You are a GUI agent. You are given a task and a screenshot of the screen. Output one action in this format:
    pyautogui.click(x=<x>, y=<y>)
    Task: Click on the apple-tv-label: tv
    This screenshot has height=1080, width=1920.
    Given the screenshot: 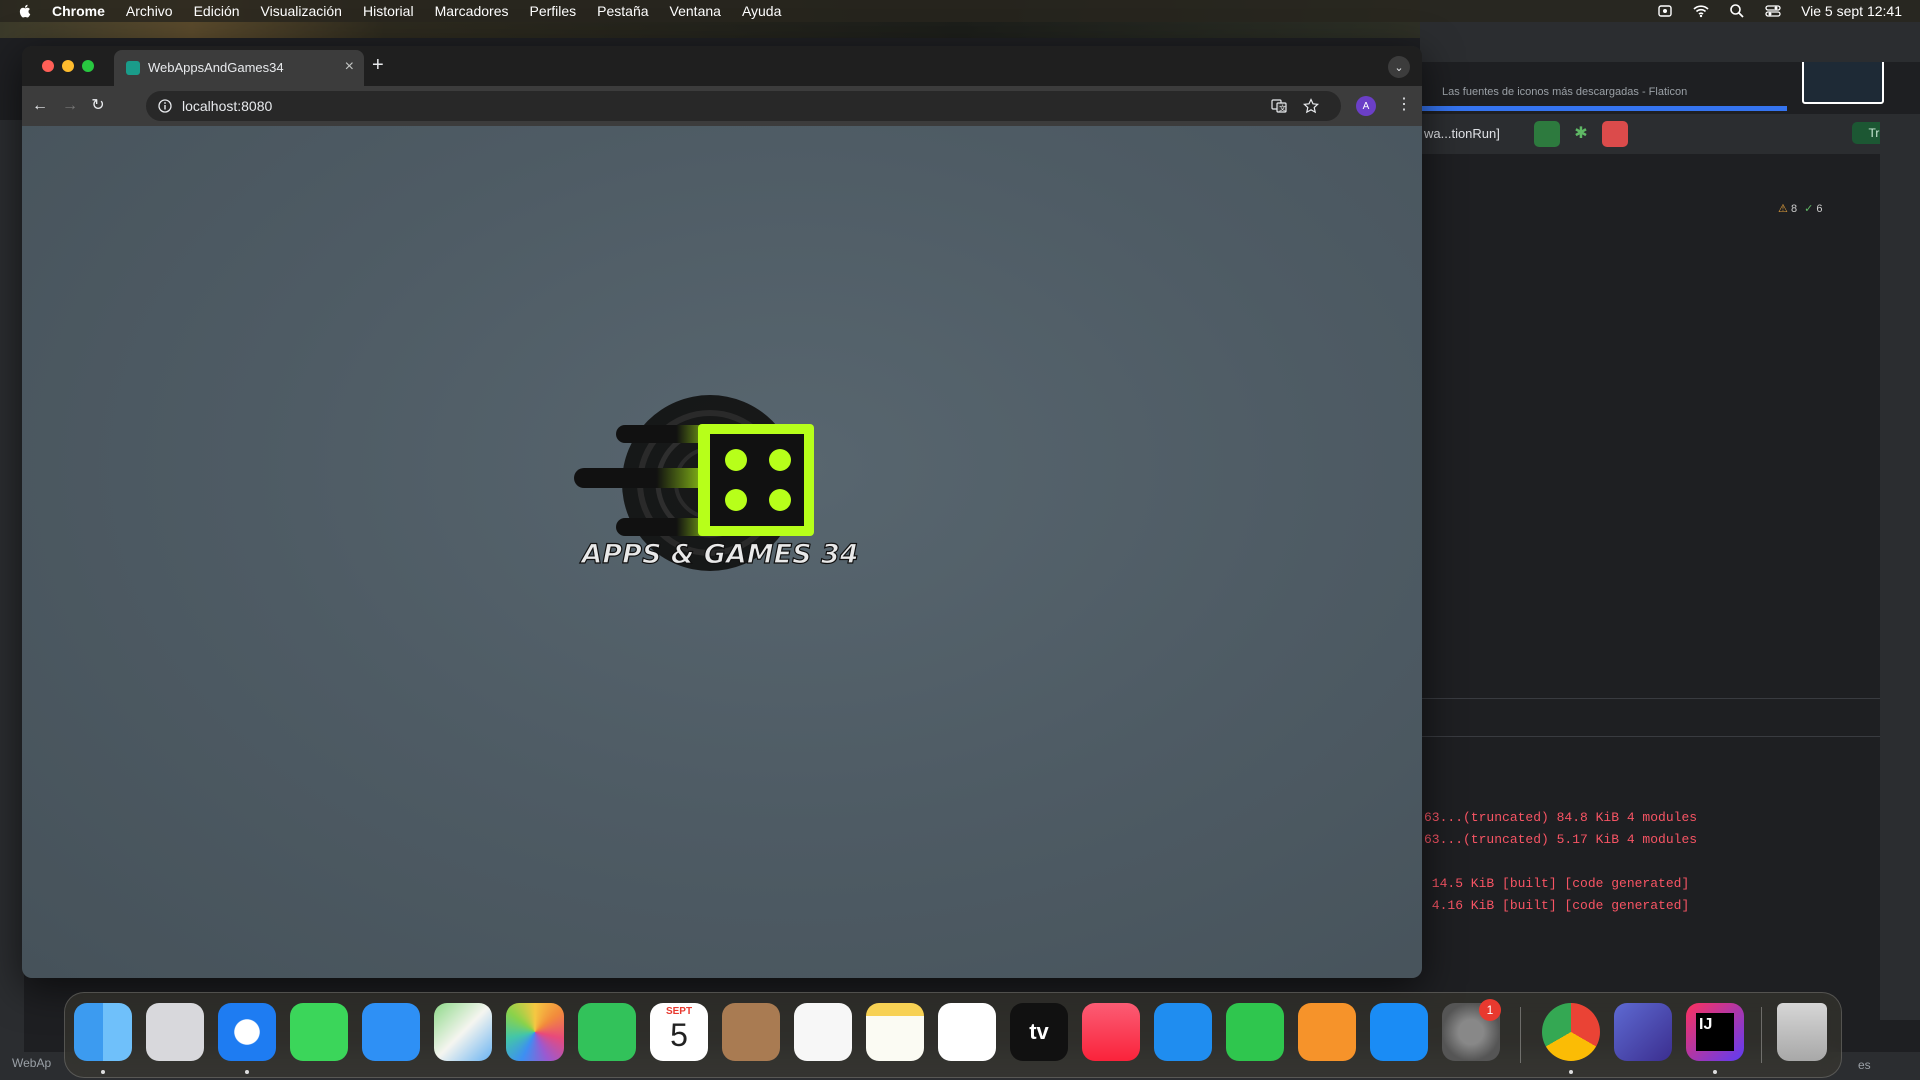 What is the action you would take?
    pyautogui.click(x=1039, y=1031)
    